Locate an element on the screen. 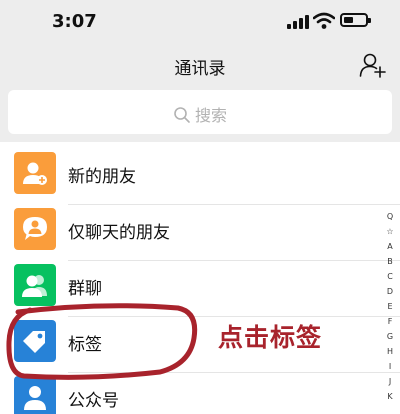 Image resolution: width=400 pixels, height=414 pixels. list-item-label: 公众号 is located at coordinates (93, 401).